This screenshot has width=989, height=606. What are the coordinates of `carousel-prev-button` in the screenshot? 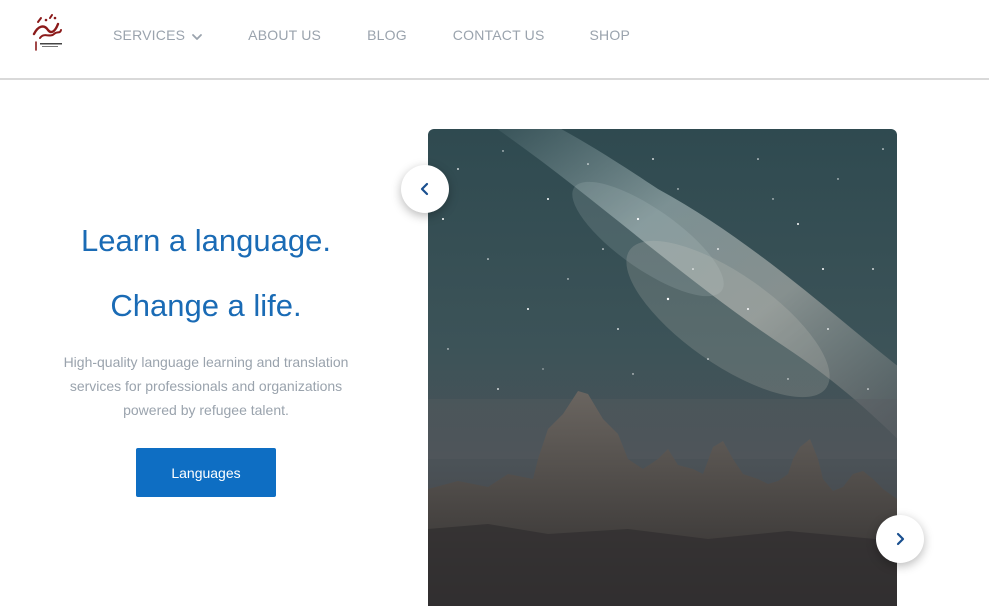 It's located at (425, 189).